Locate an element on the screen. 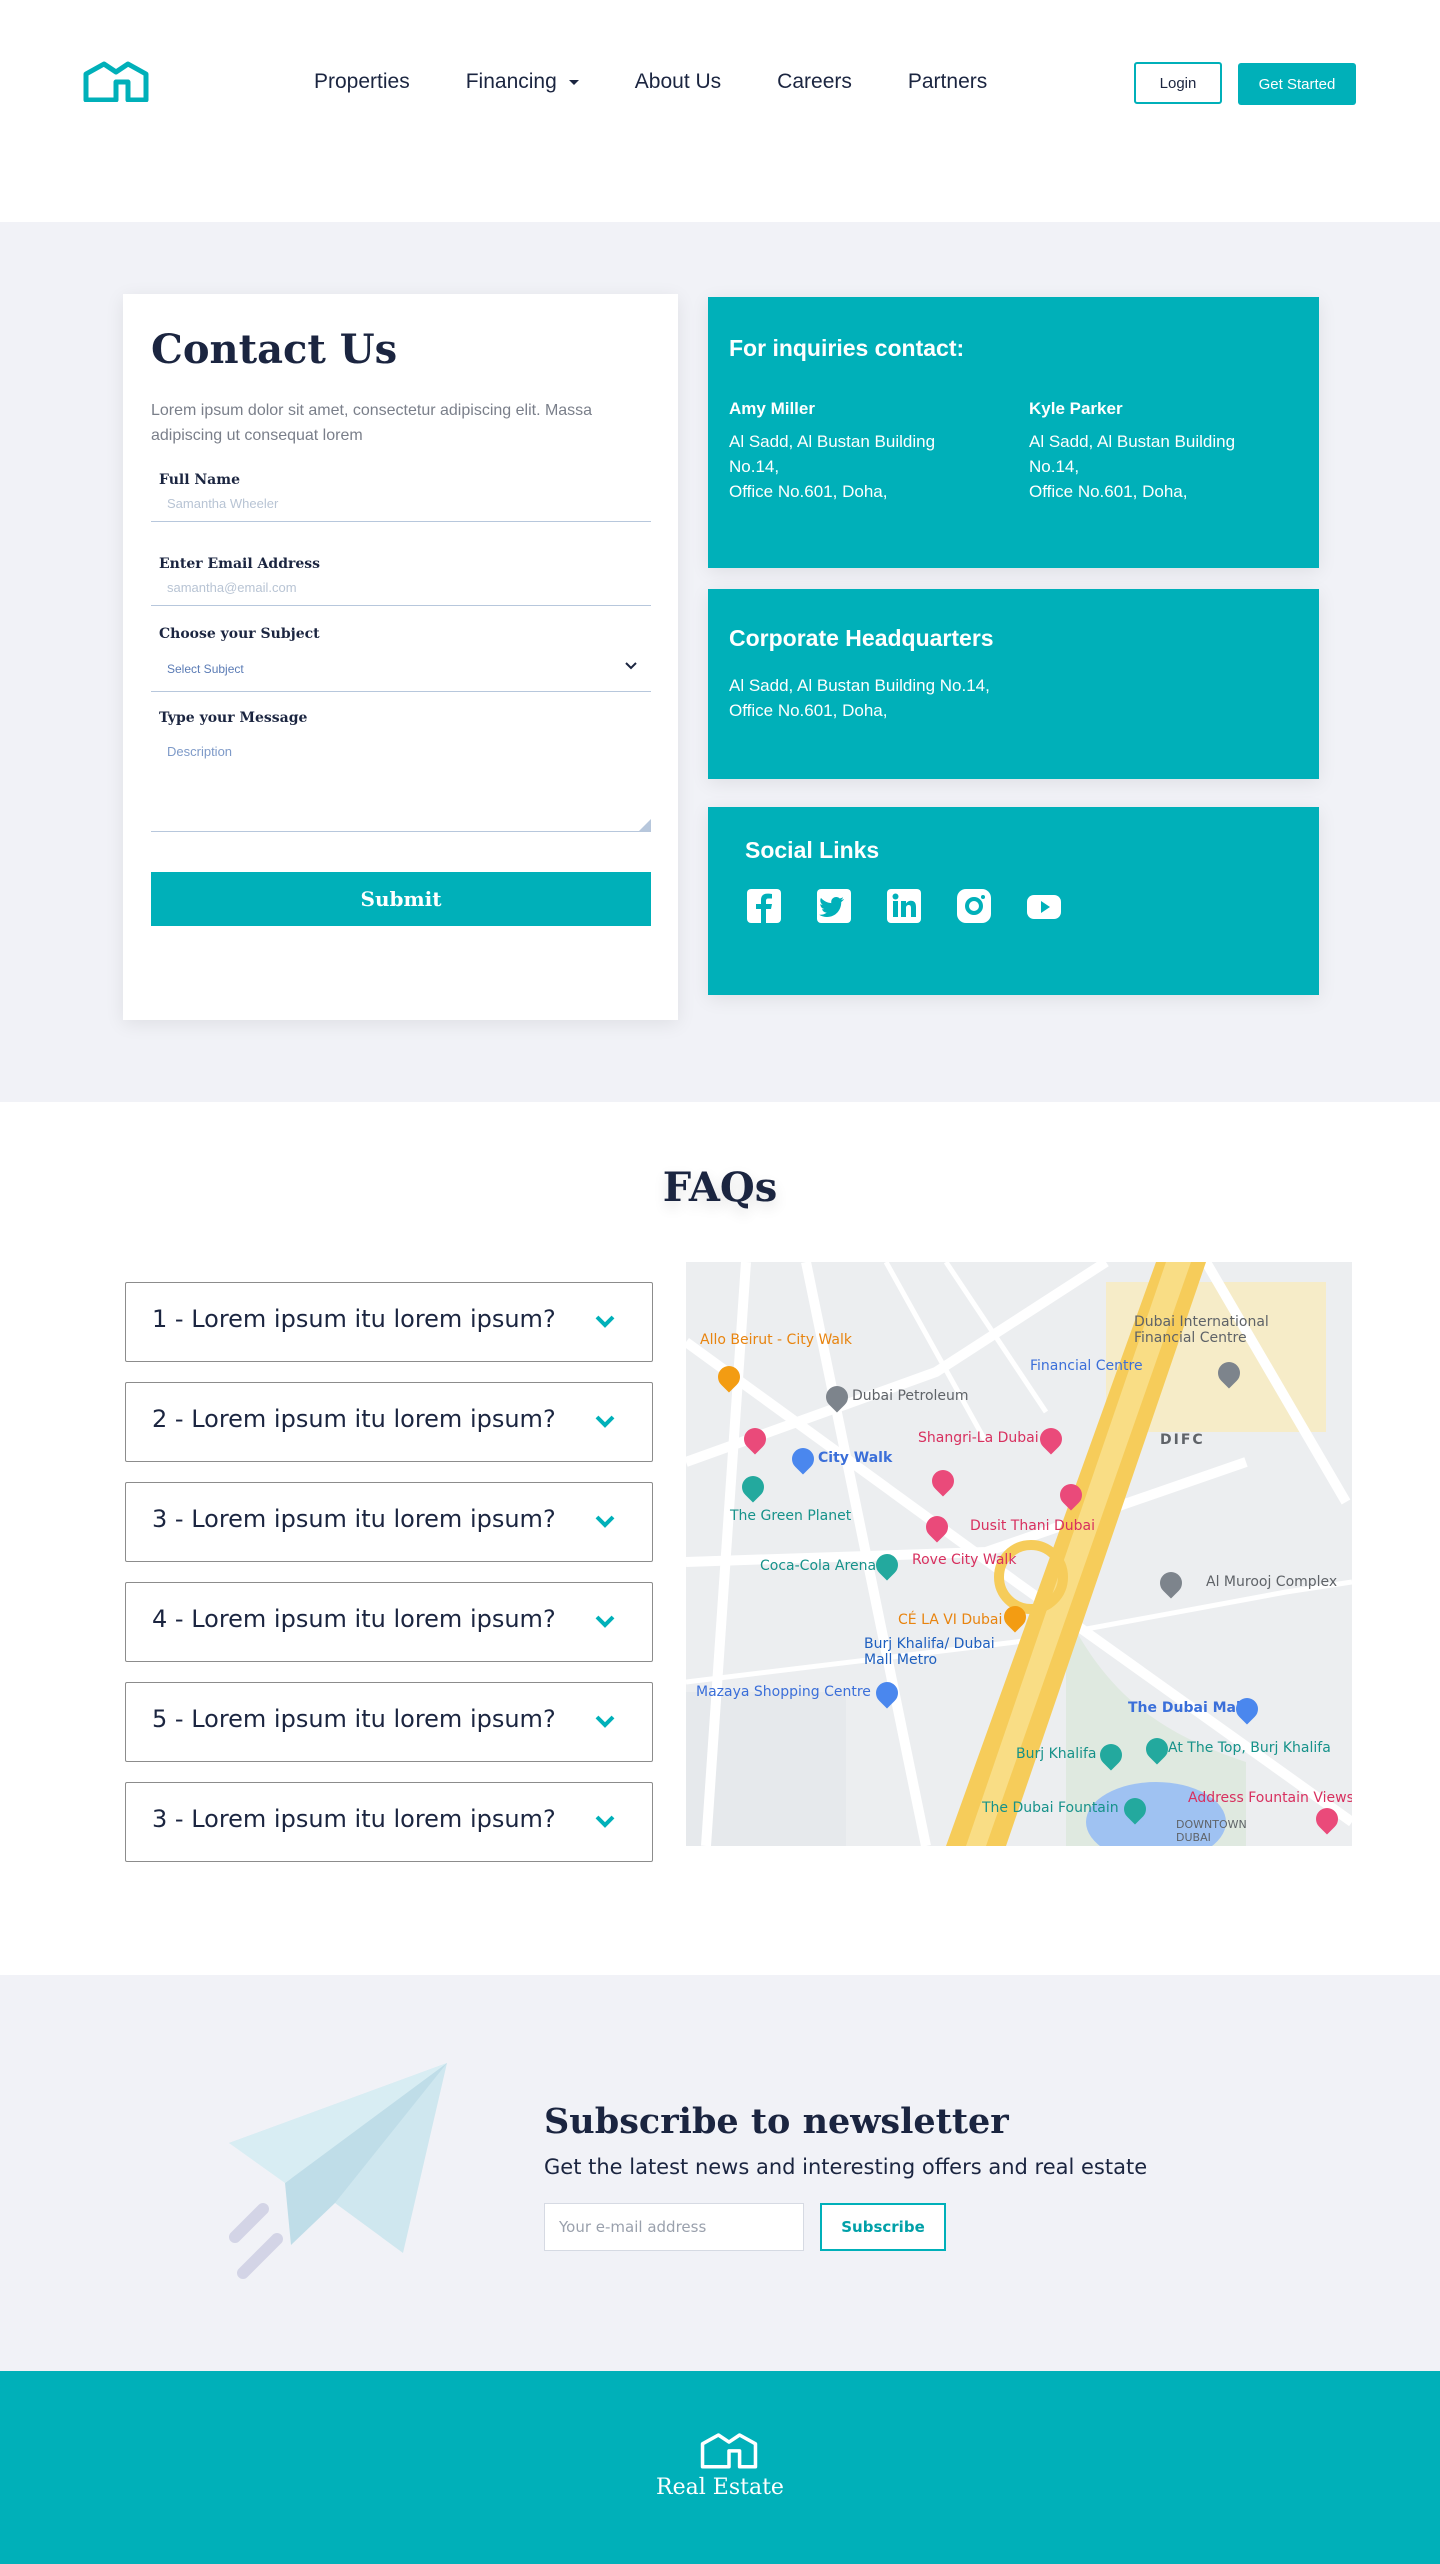  faq-item: 2 - Lorem ipsum itu lorem ipsum? is located at coordinates (389, 1422).